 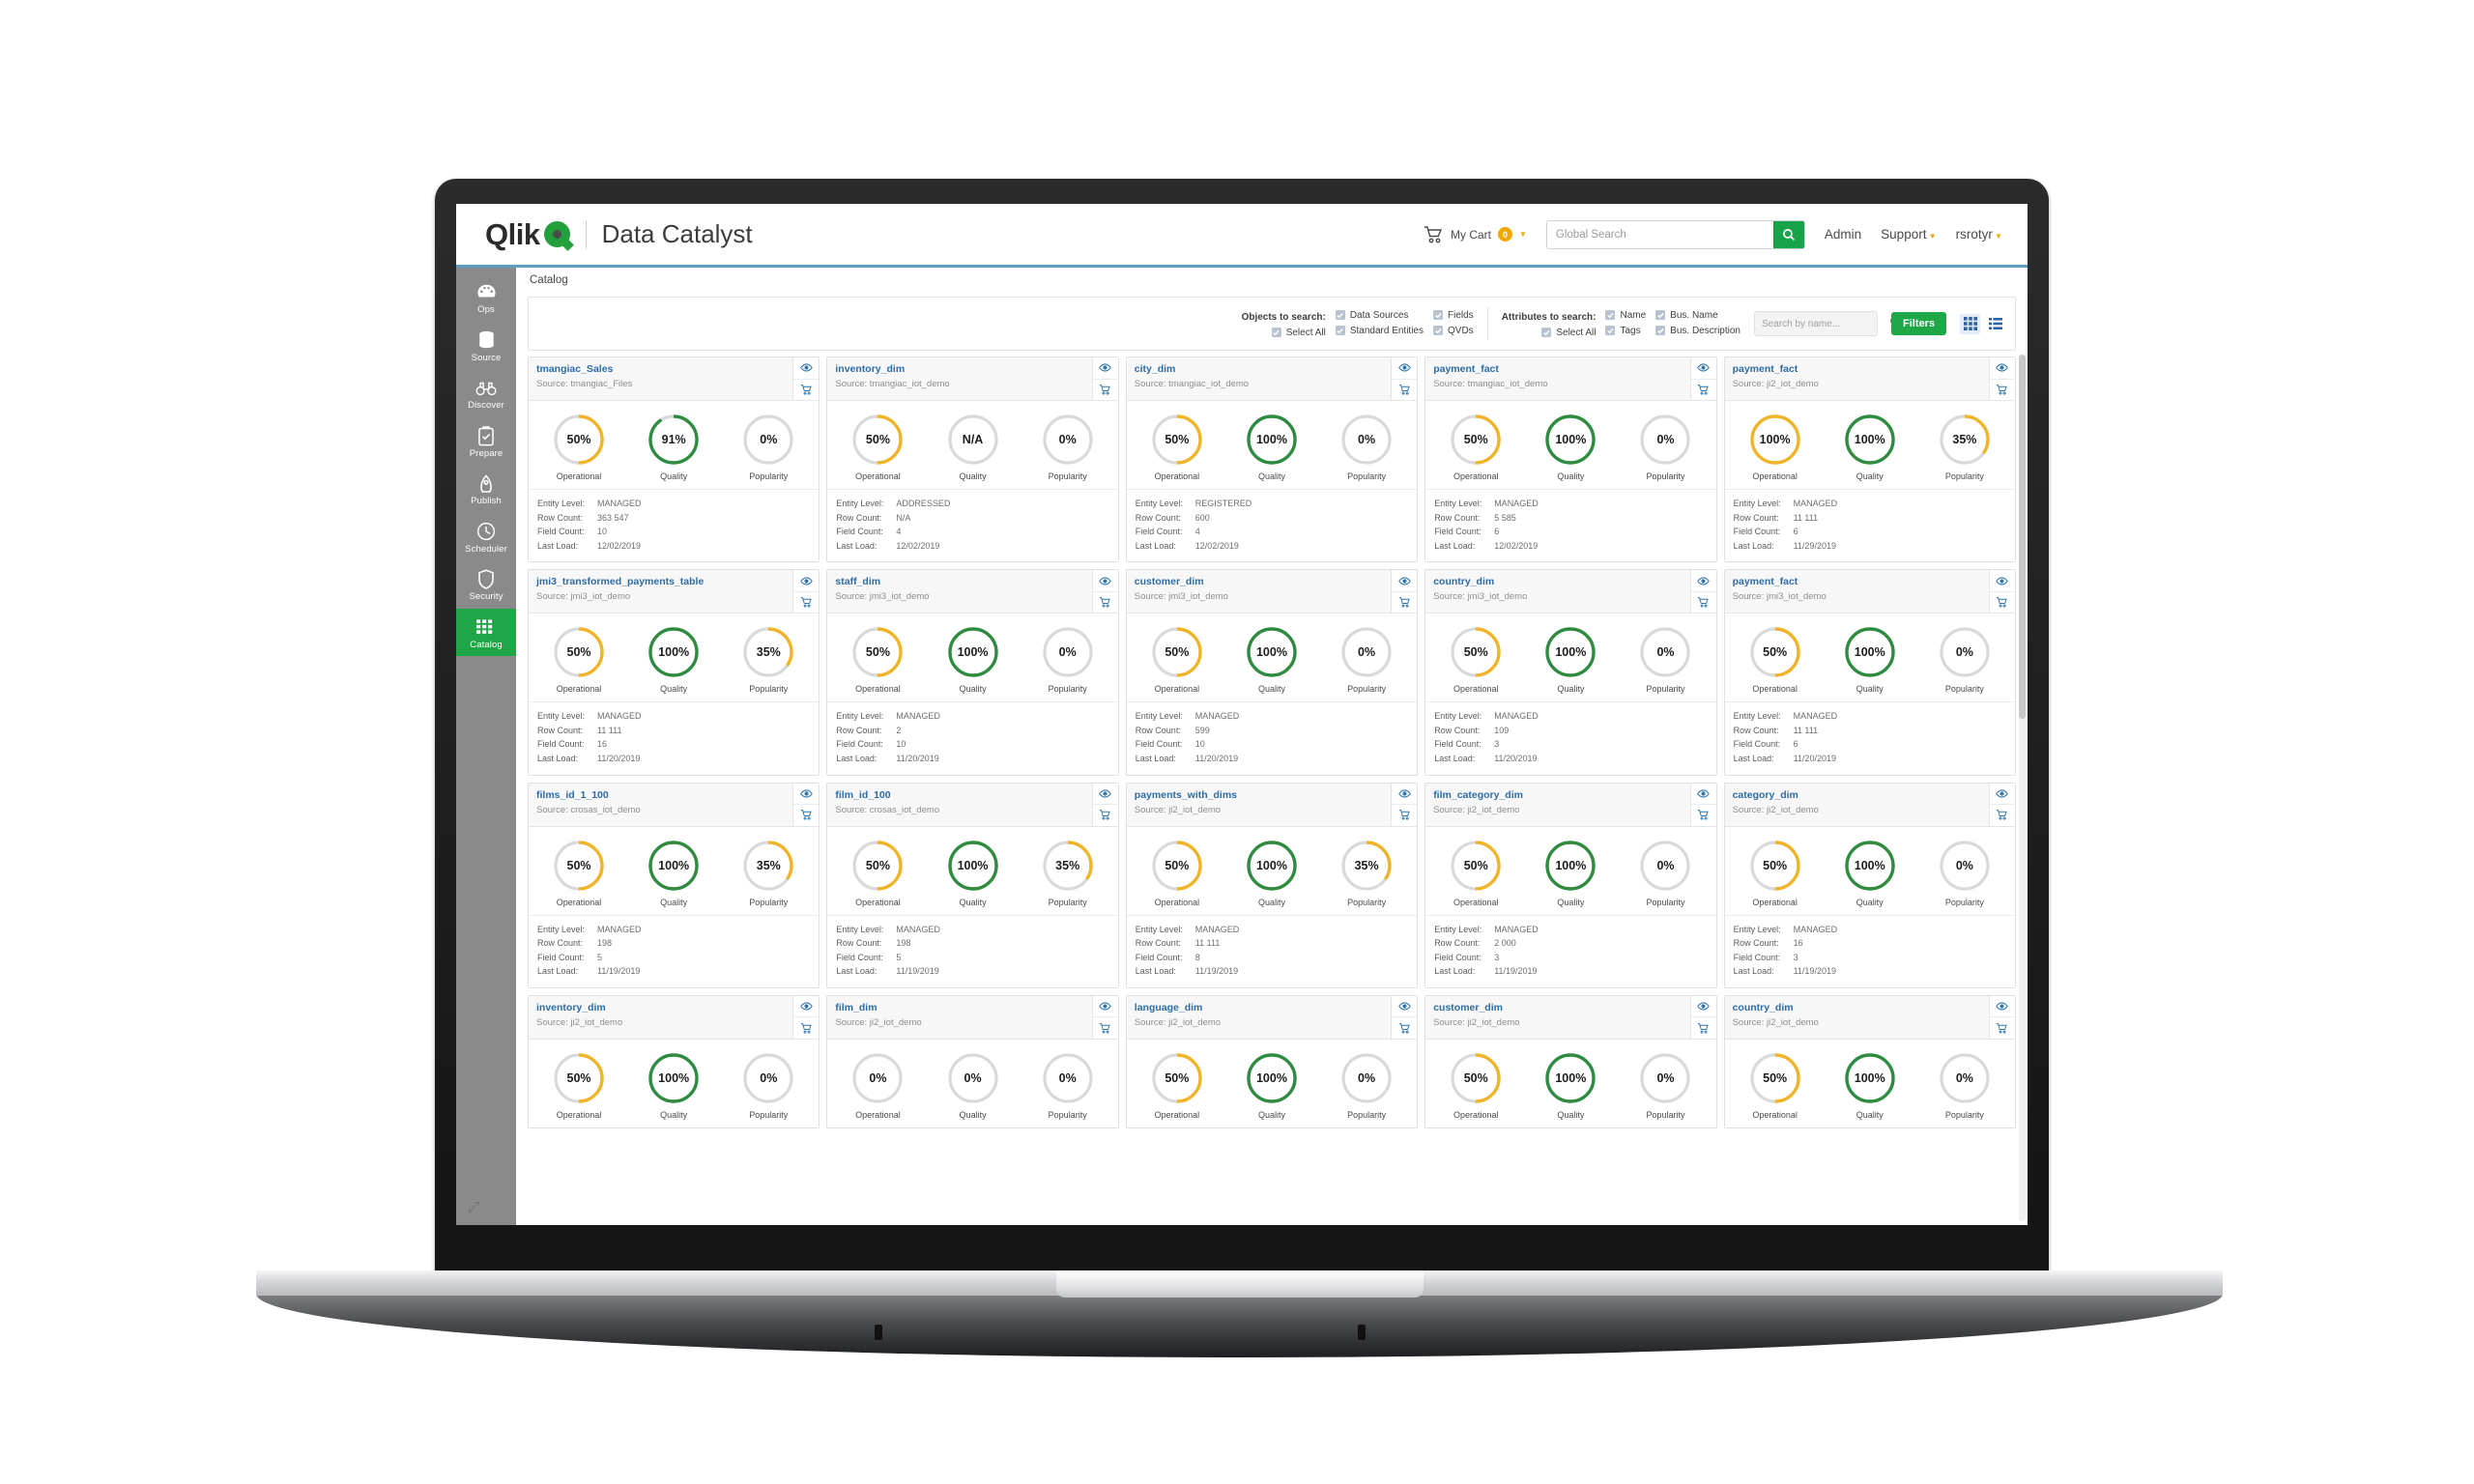 I want to click on search-by-name-input, so click(x=1825, y=324).